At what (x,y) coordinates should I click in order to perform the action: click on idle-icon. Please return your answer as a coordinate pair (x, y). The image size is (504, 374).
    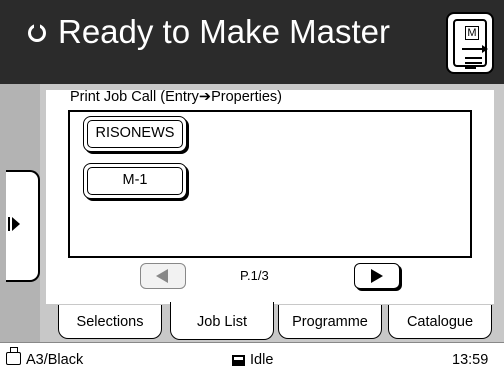
    Looking at the image, I should click on (238, 360).